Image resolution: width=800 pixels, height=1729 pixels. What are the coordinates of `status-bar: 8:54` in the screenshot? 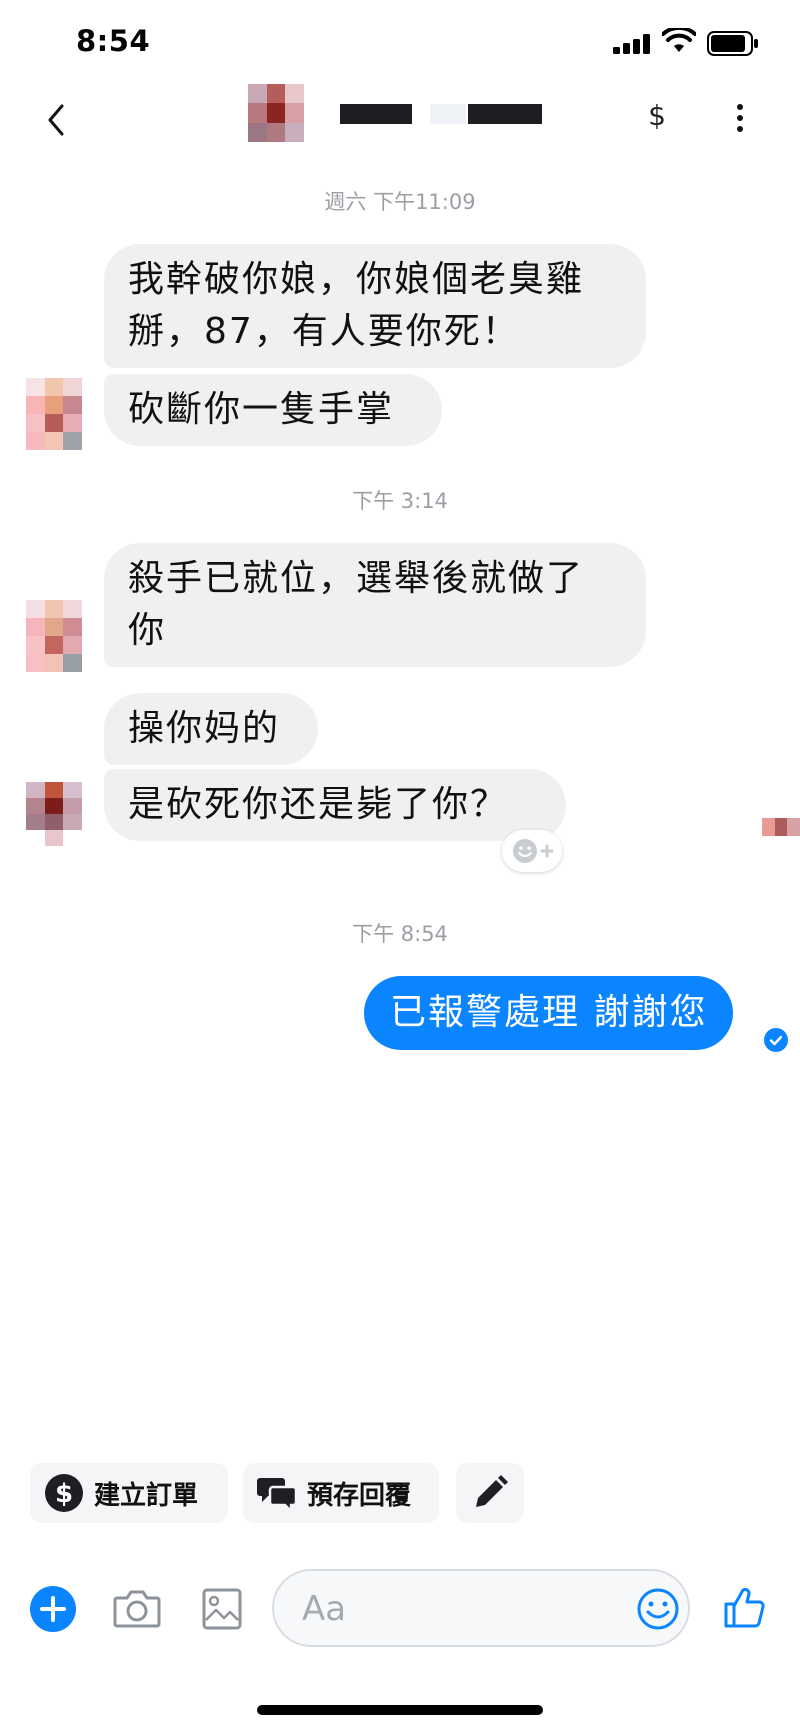 It's located at (400, 45).